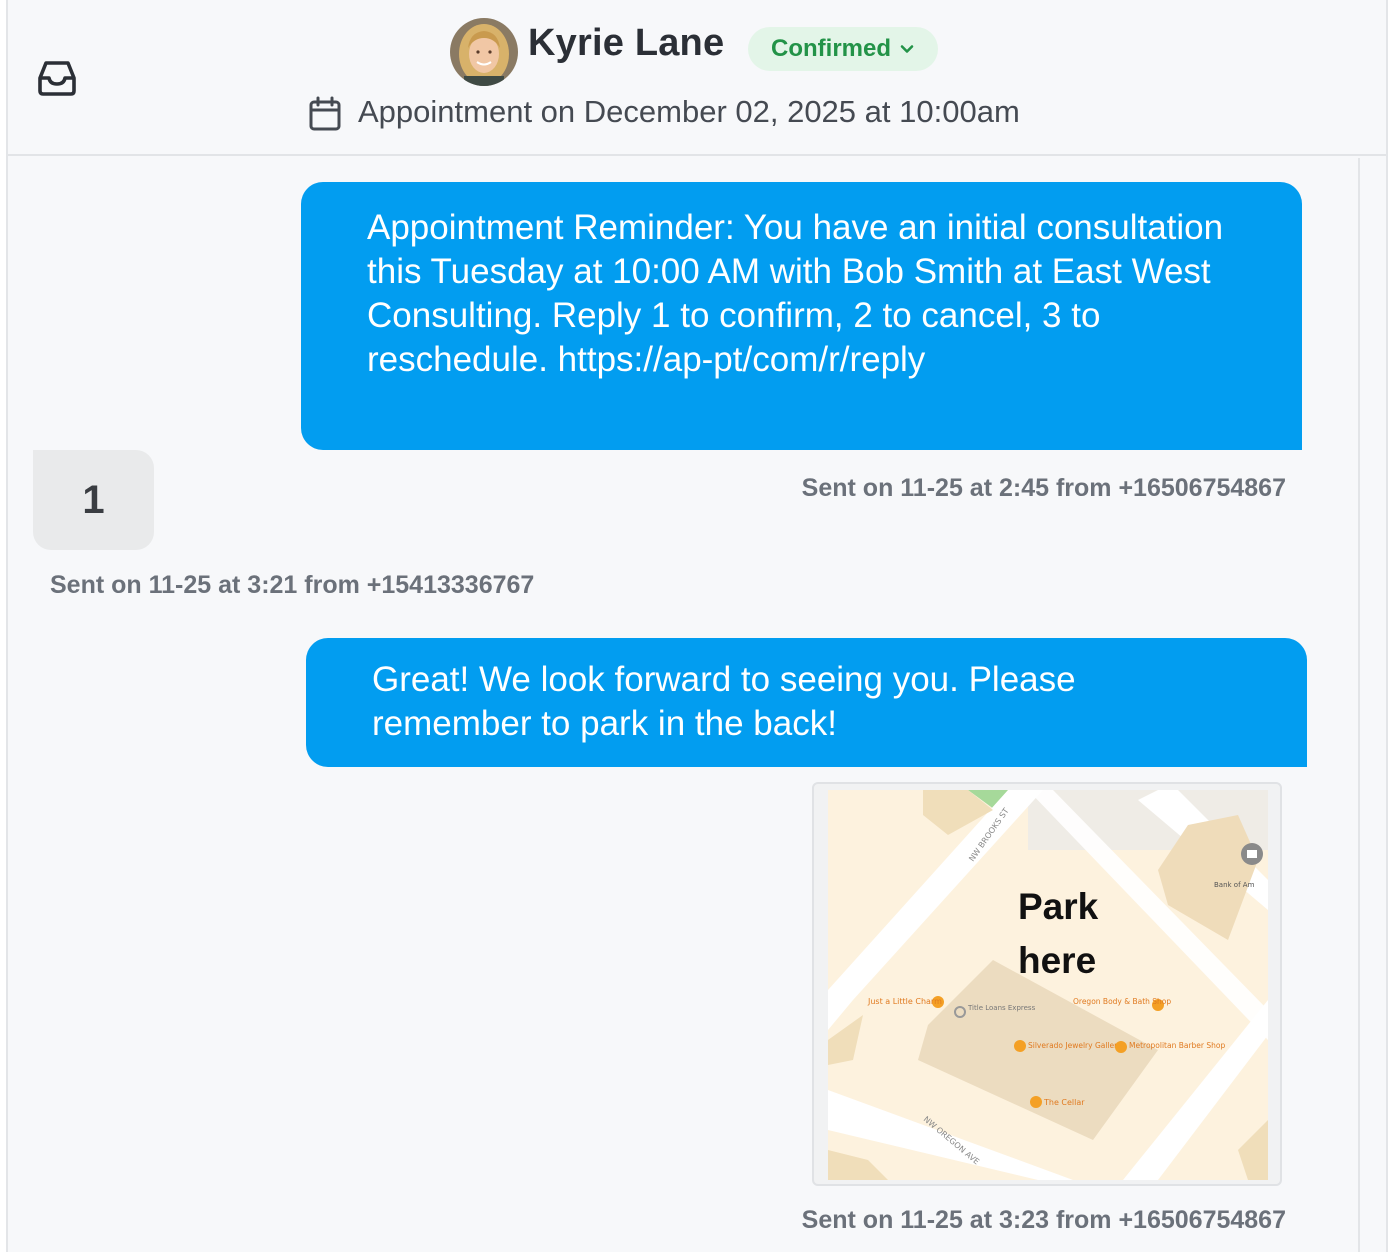 This screenshot has height=1252, width=1400. Describe the element at coordinates (1122, 1001) in the screenshot. I see `place-label: Oregon Body & Bath Shop` at that location.